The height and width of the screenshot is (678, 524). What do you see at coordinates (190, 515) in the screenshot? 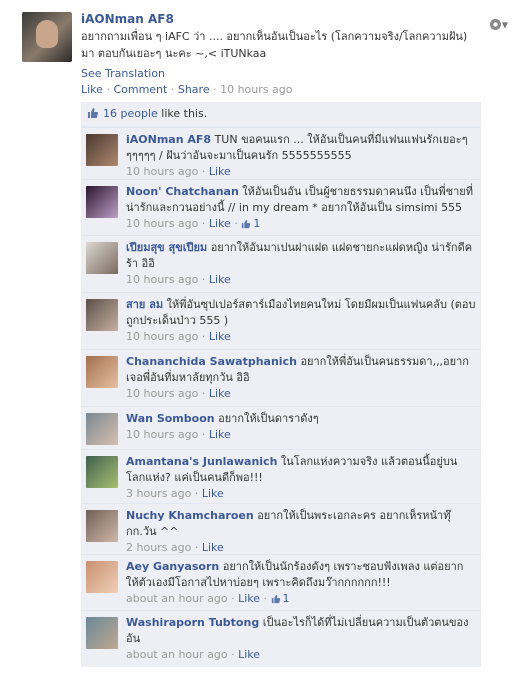
I see `commenter-name: Nuchy Khamcharoen` at bounding box center [190, 515].